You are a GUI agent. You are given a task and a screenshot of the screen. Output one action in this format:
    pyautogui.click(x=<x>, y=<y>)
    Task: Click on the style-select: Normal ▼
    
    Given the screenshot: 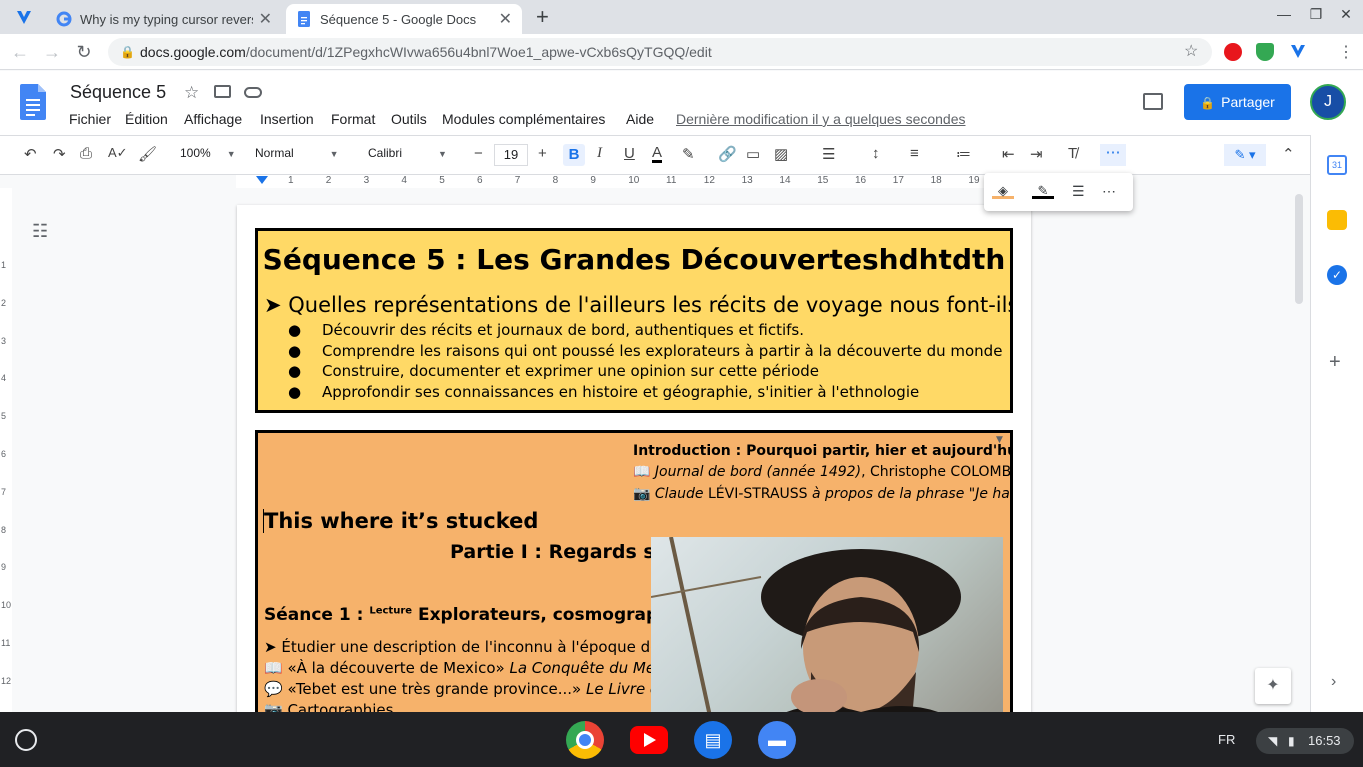 What is the action you would take?
    pyautogui.click(x=297, y=153)
    